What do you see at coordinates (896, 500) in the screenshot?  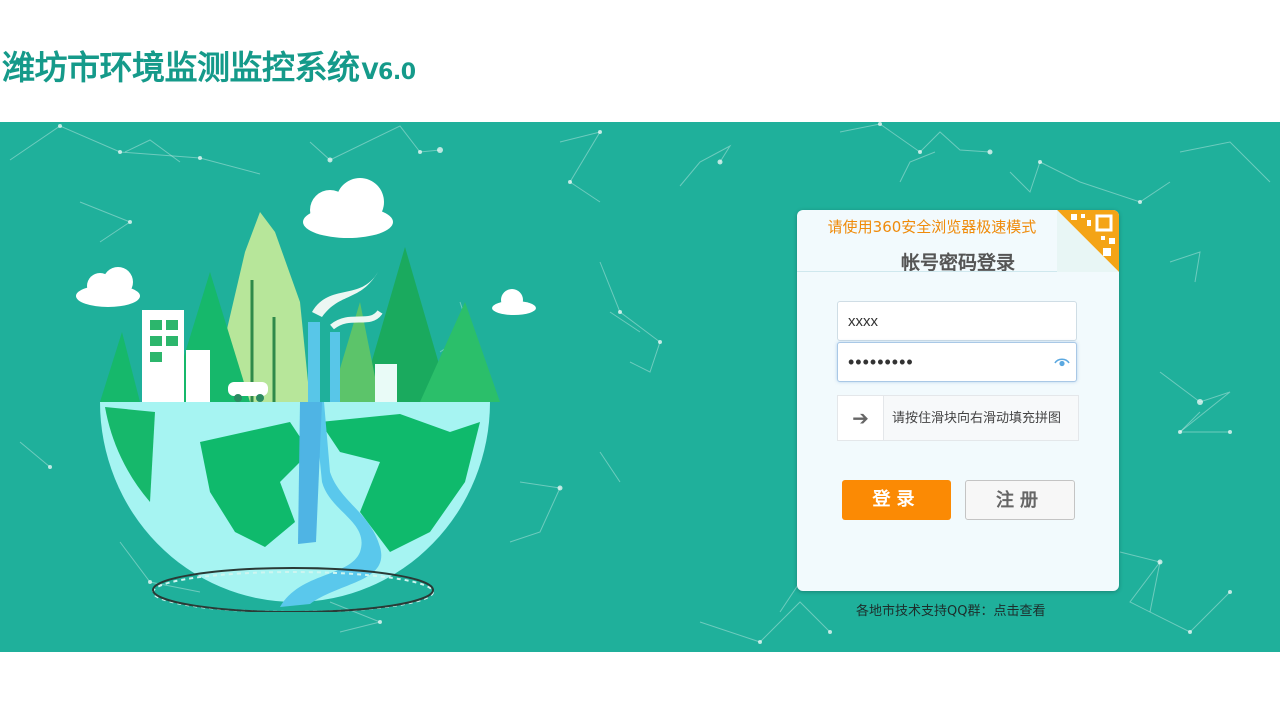 I see `login-button: 登录` at bounding box center [896, 500].